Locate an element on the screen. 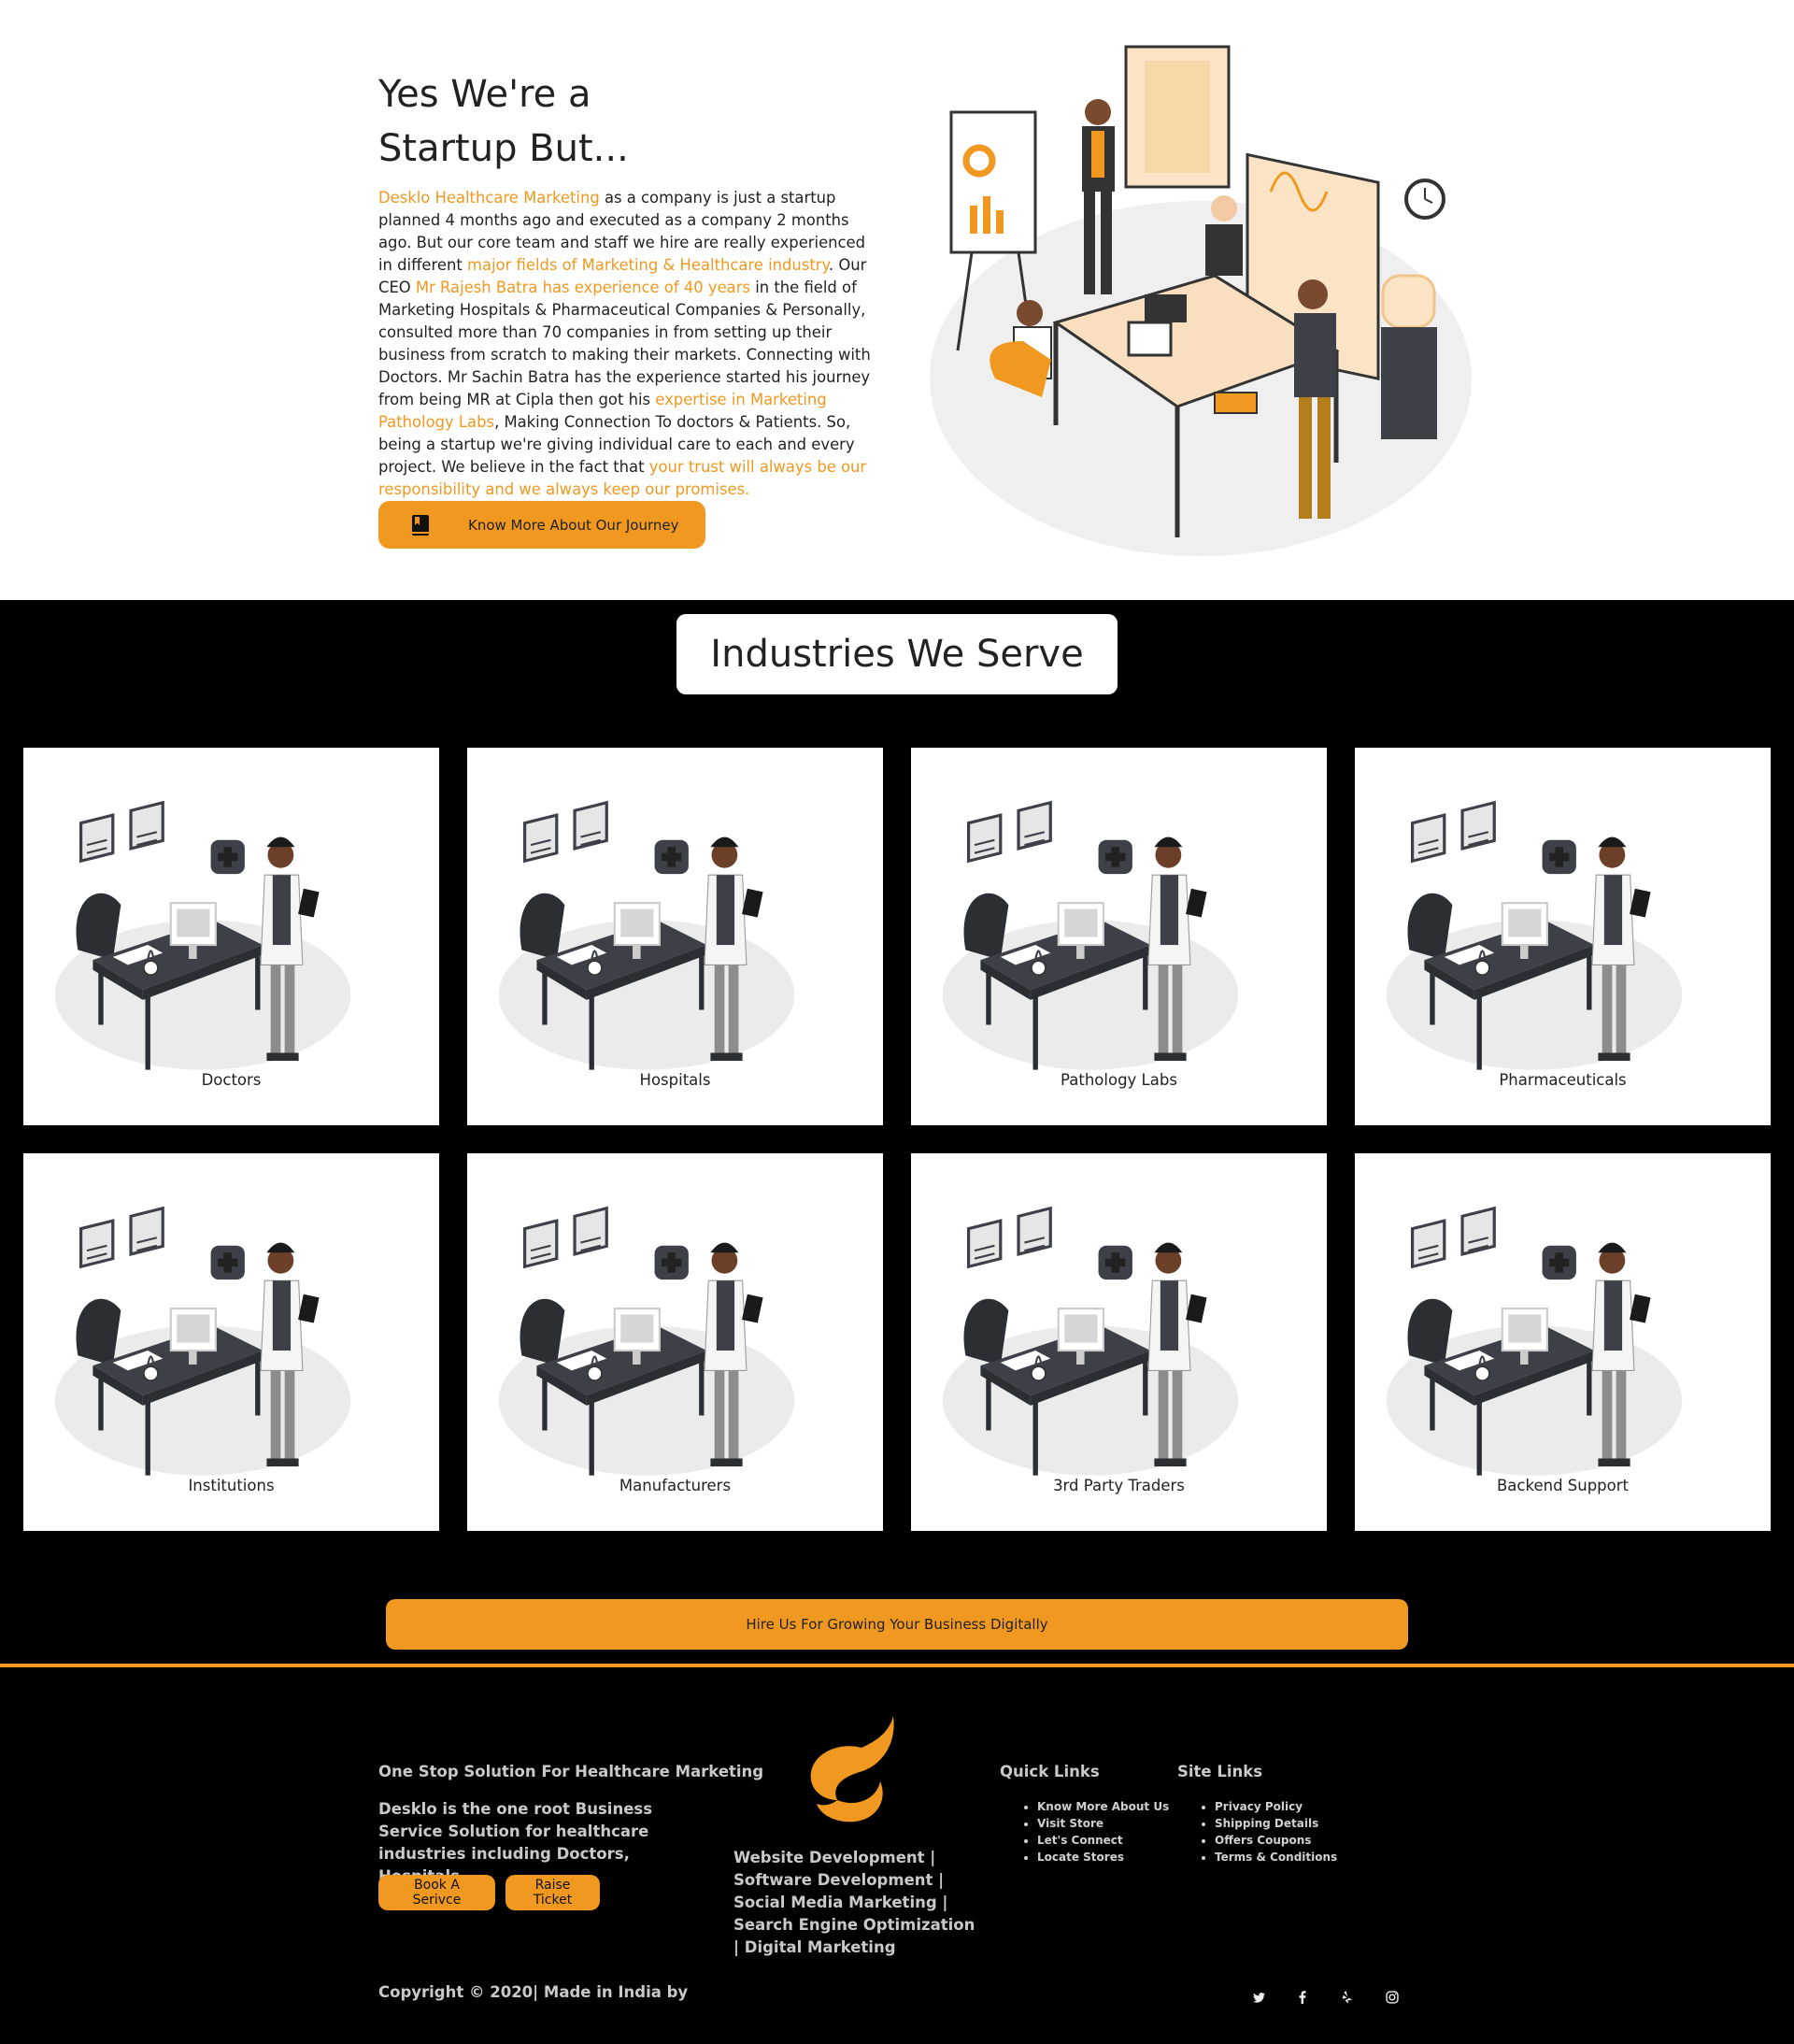 The width and height of the screenshot is (1794, 2044). industry-card-label: Doctors is located at coordinates (231, 1080).